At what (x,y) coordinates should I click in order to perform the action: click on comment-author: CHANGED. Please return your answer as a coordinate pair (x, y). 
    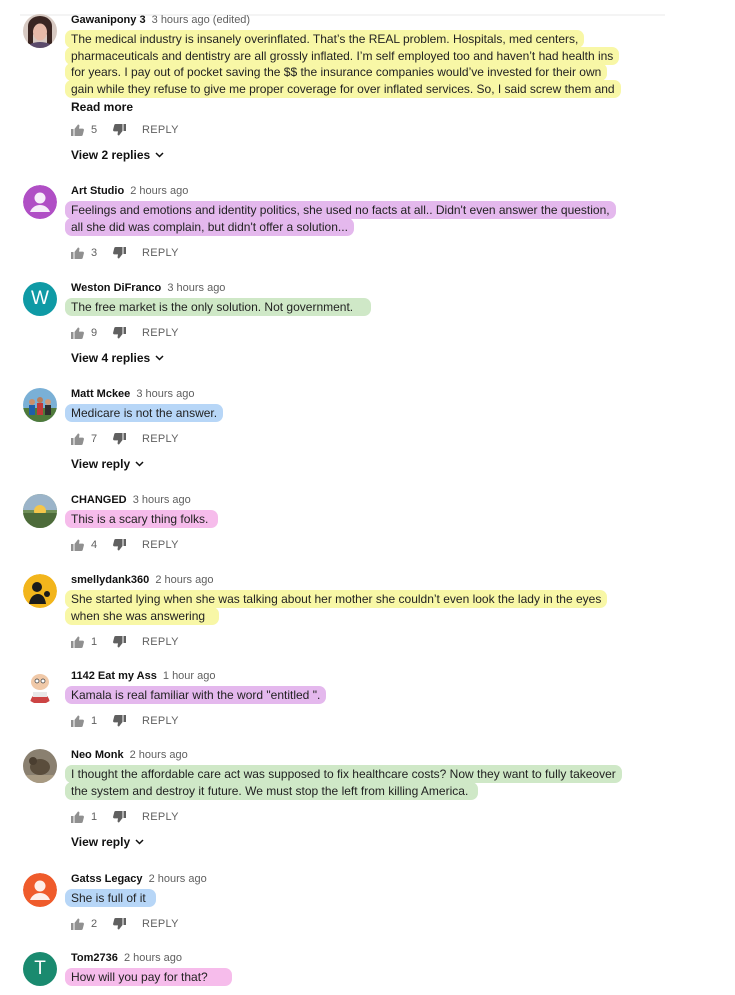
    Looking at the image, I should click on (99, 500).